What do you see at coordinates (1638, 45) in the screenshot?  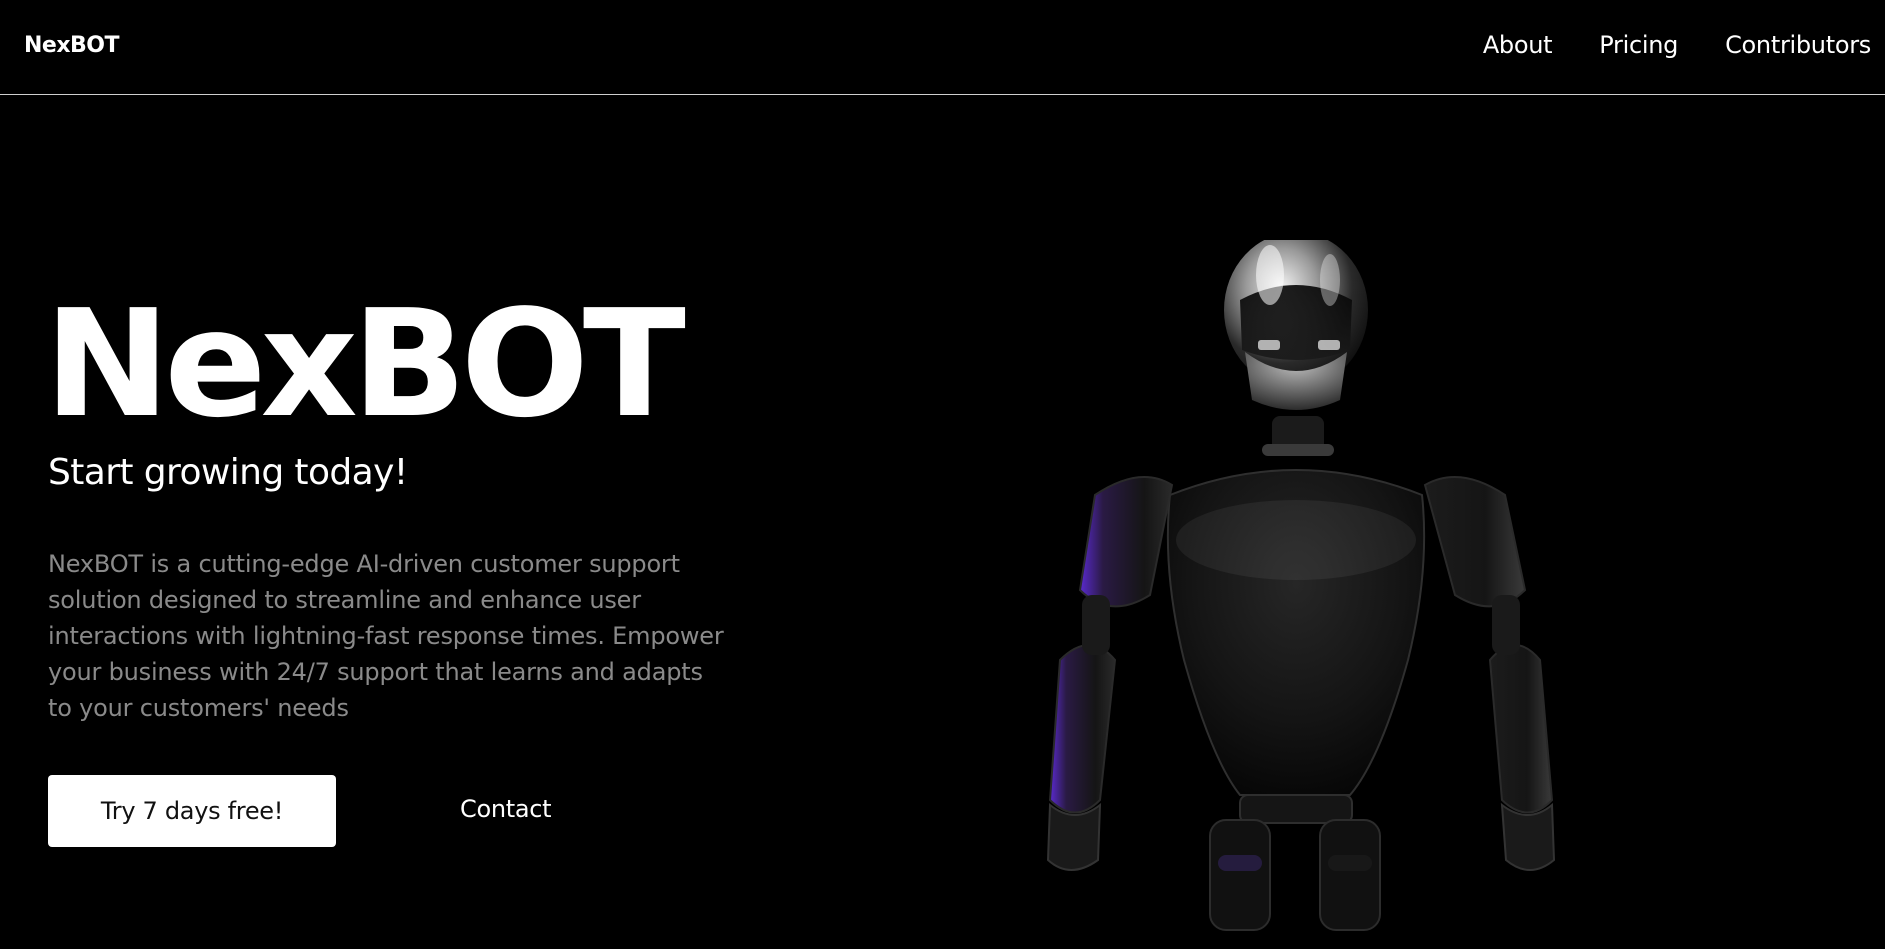 I see `nav-link-pricing: Pricing` at bounding box center [1638, 45].